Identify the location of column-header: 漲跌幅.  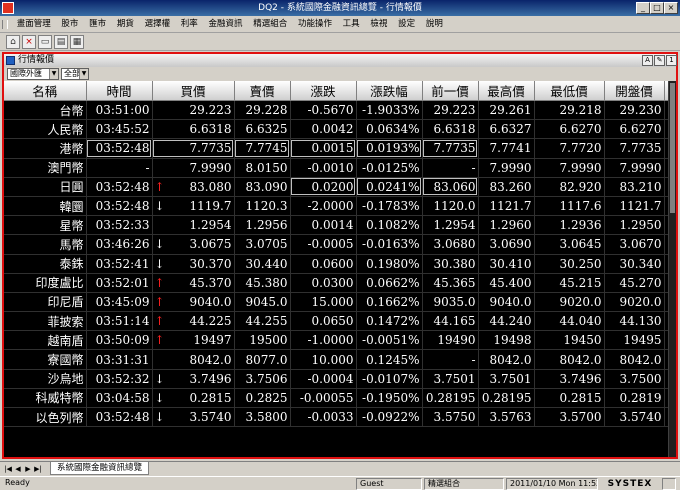
(389, 91).